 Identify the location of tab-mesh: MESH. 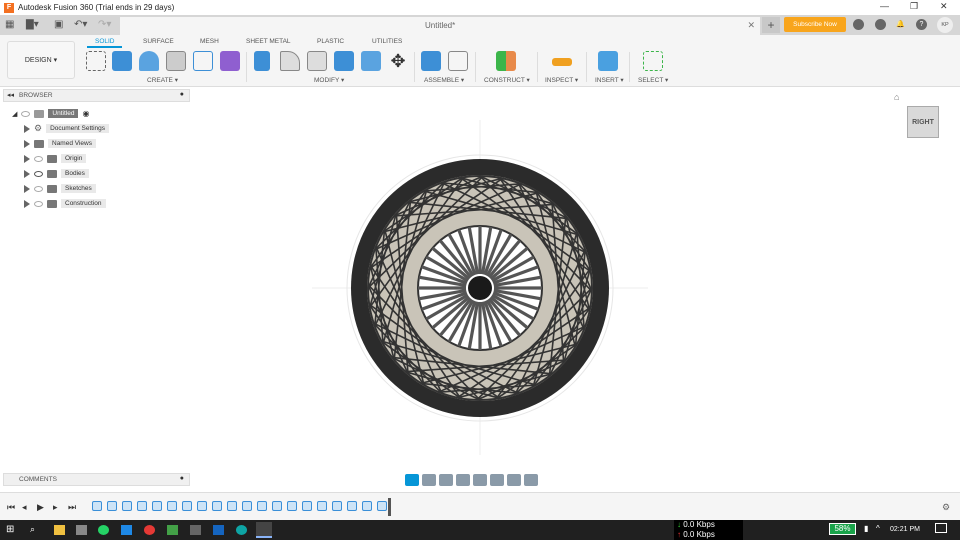
(209, 41).